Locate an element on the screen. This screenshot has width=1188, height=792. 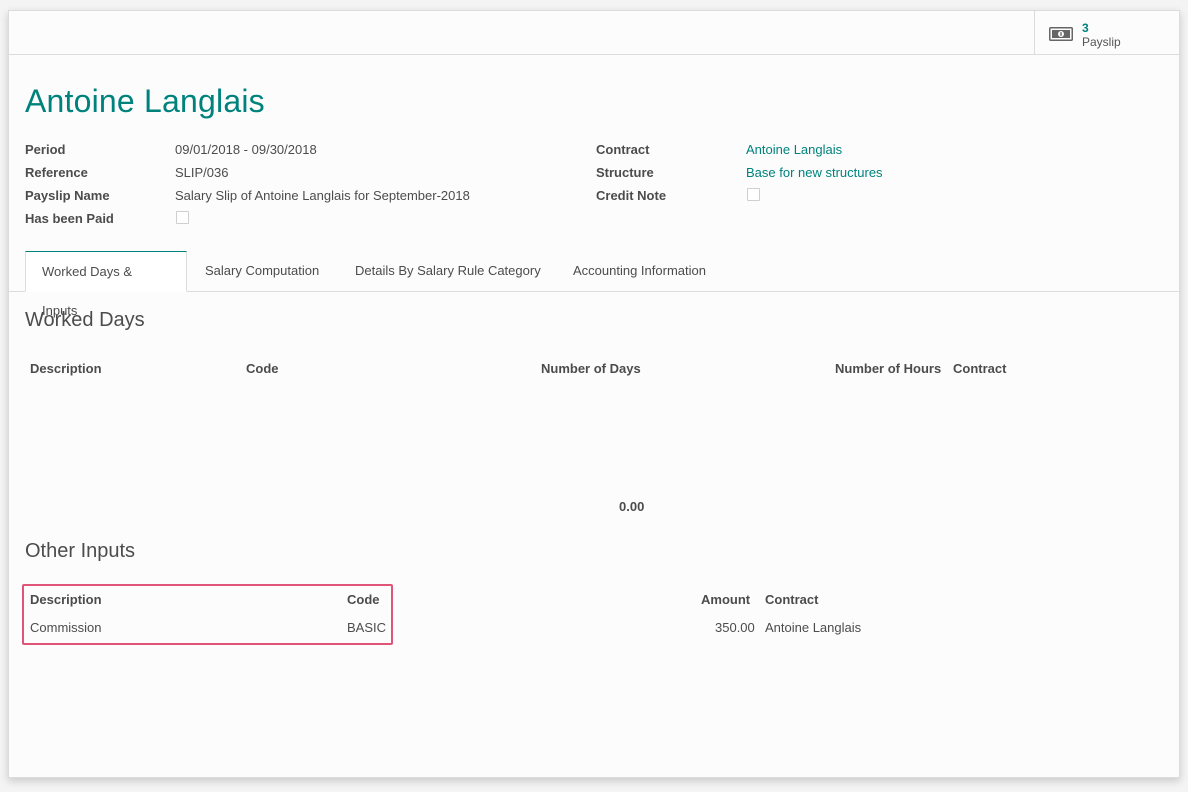
payslip-count: 3 is located at coordinates (1085, 28).